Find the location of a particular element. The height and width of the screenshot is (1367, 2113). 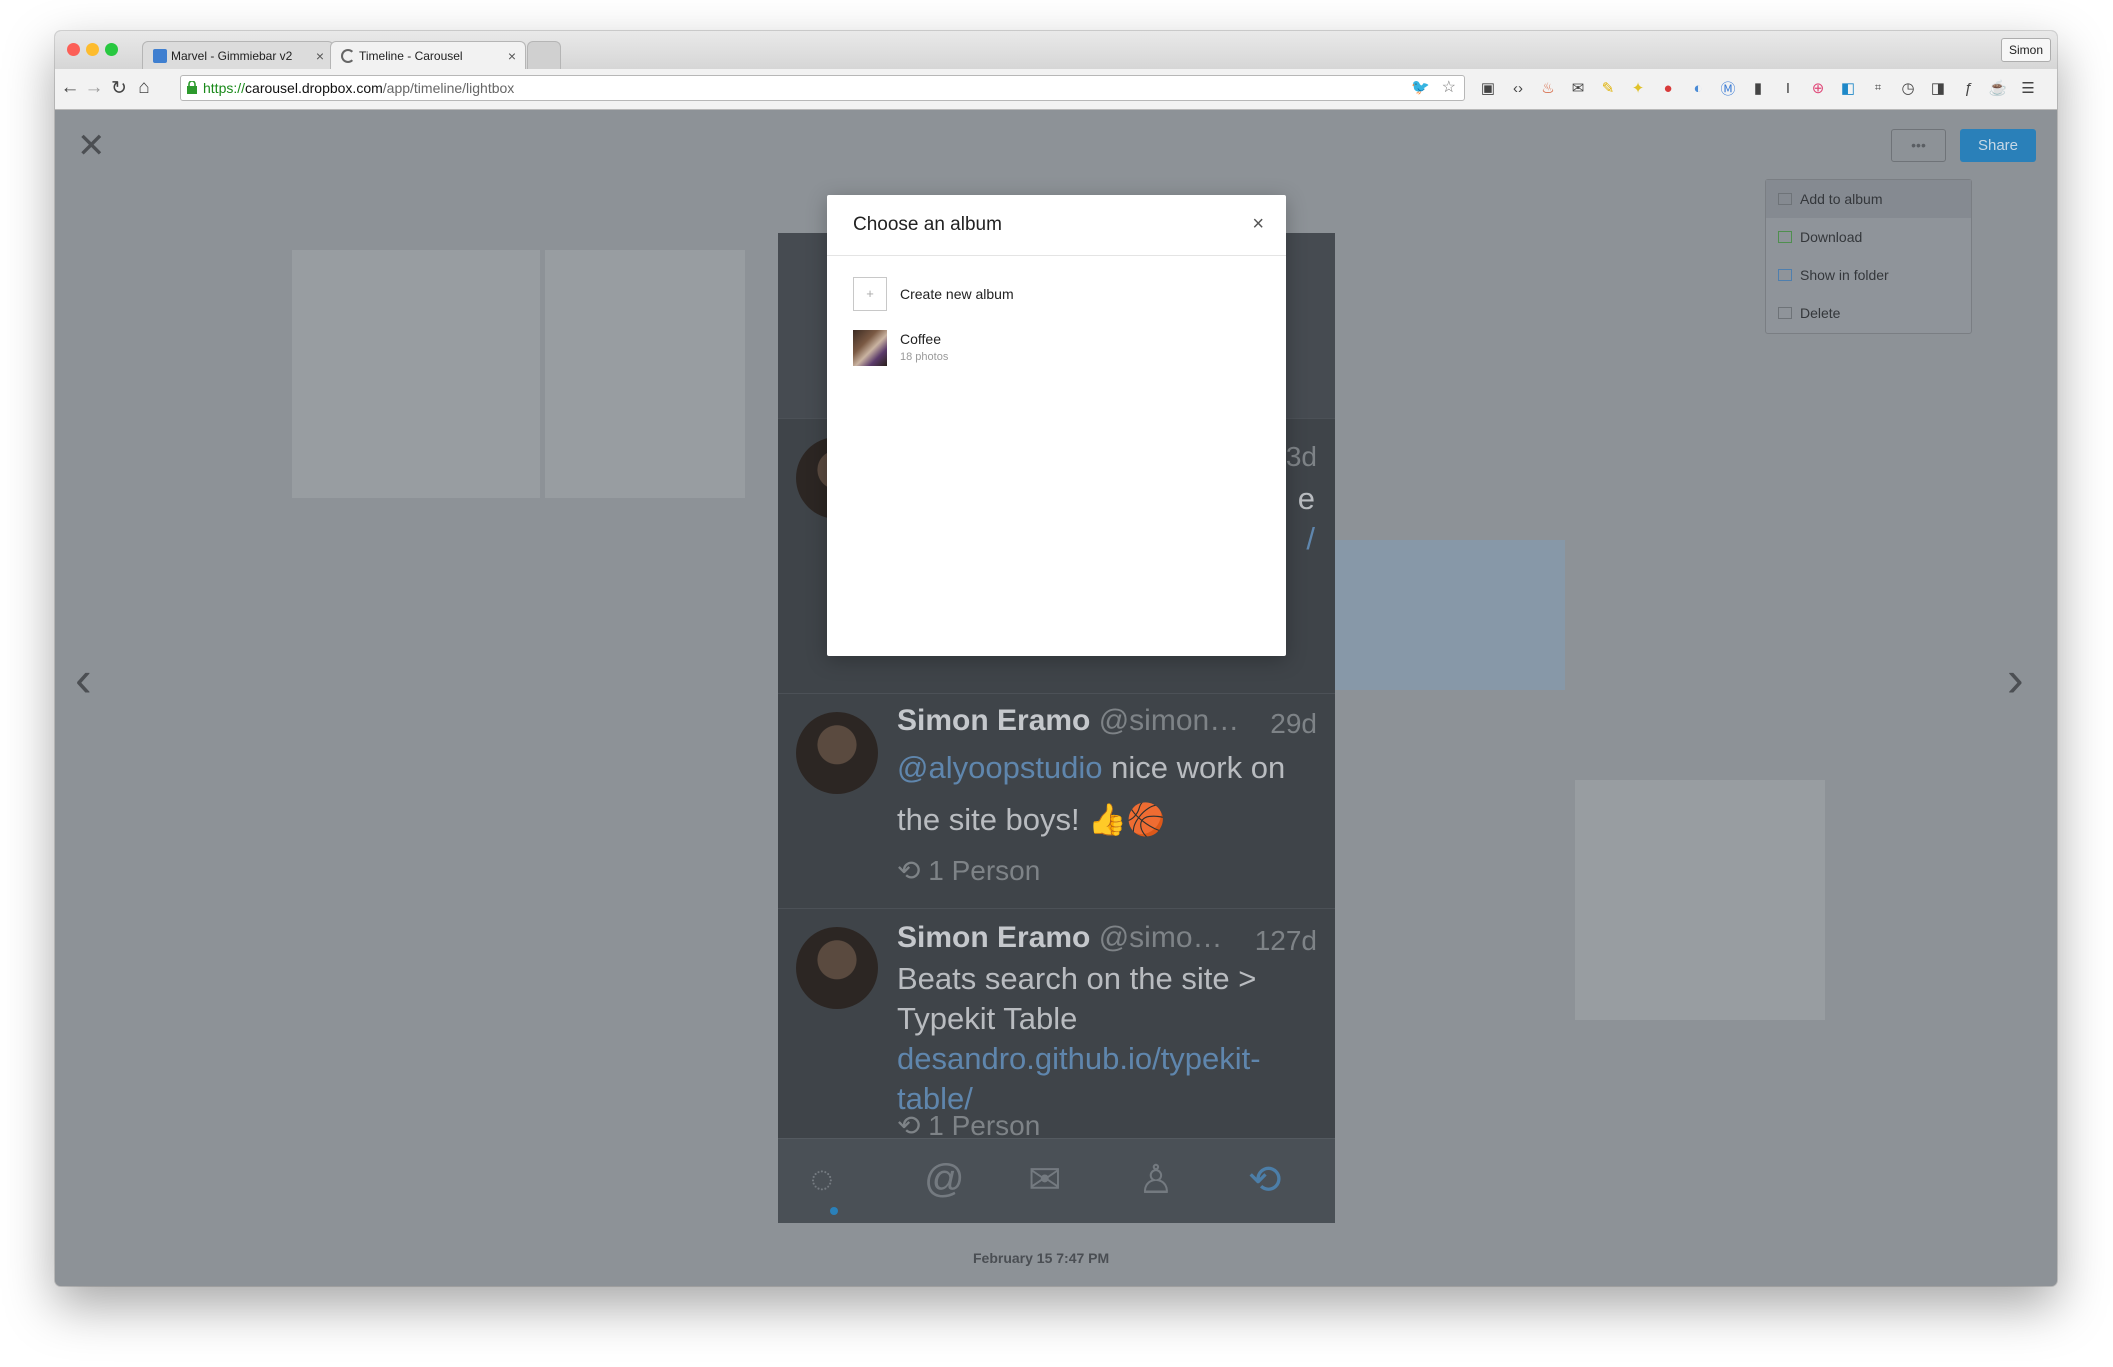

retweet-label: 1 Person is located at coordinates (984, 870).